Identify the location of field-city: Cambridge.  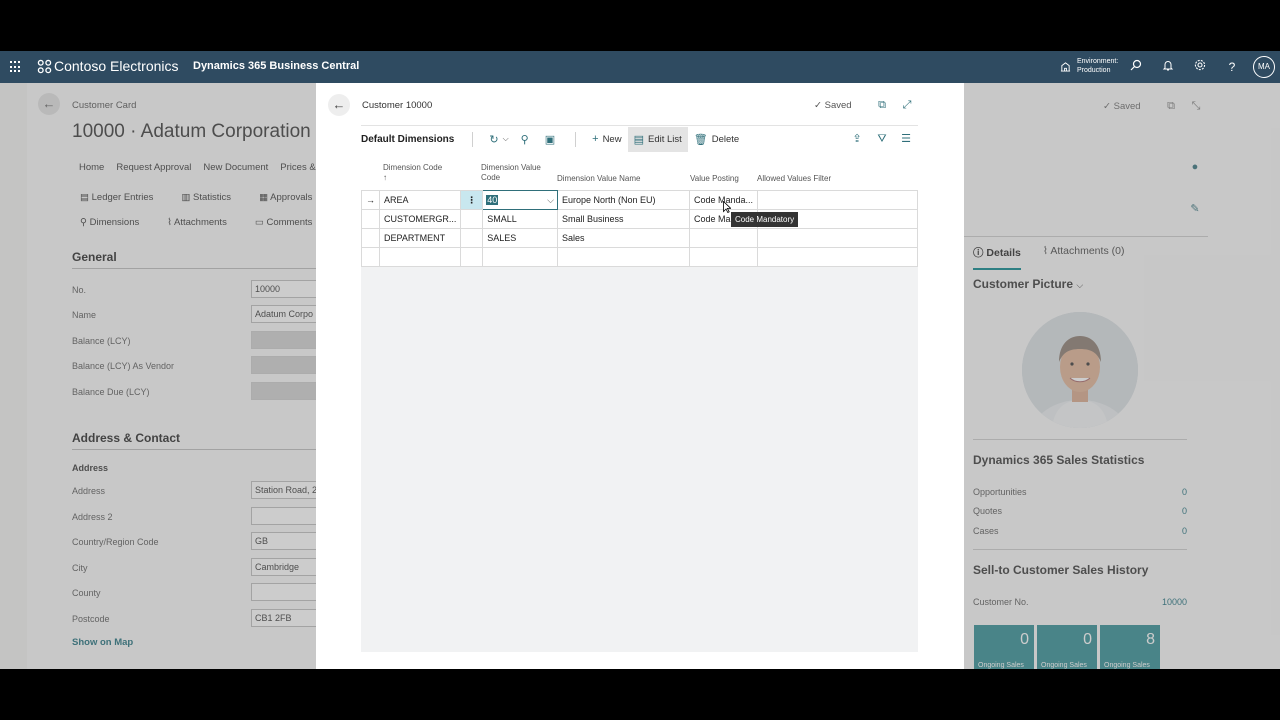
(284, 567).